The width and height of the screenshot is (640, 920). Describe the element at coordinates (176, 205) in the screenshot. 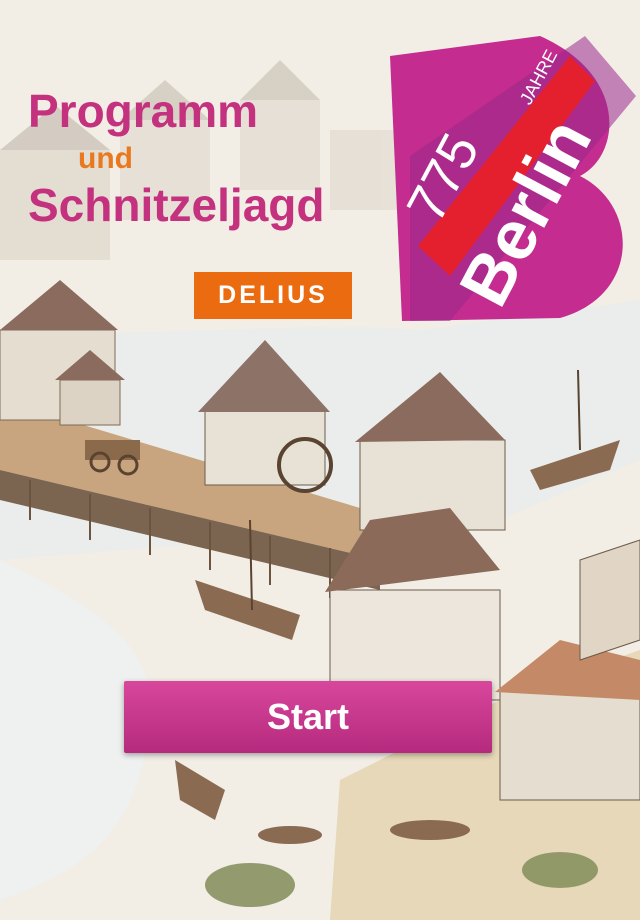

I see `title-line-schnitzeljagd: Schnitzeljagd` at that location.